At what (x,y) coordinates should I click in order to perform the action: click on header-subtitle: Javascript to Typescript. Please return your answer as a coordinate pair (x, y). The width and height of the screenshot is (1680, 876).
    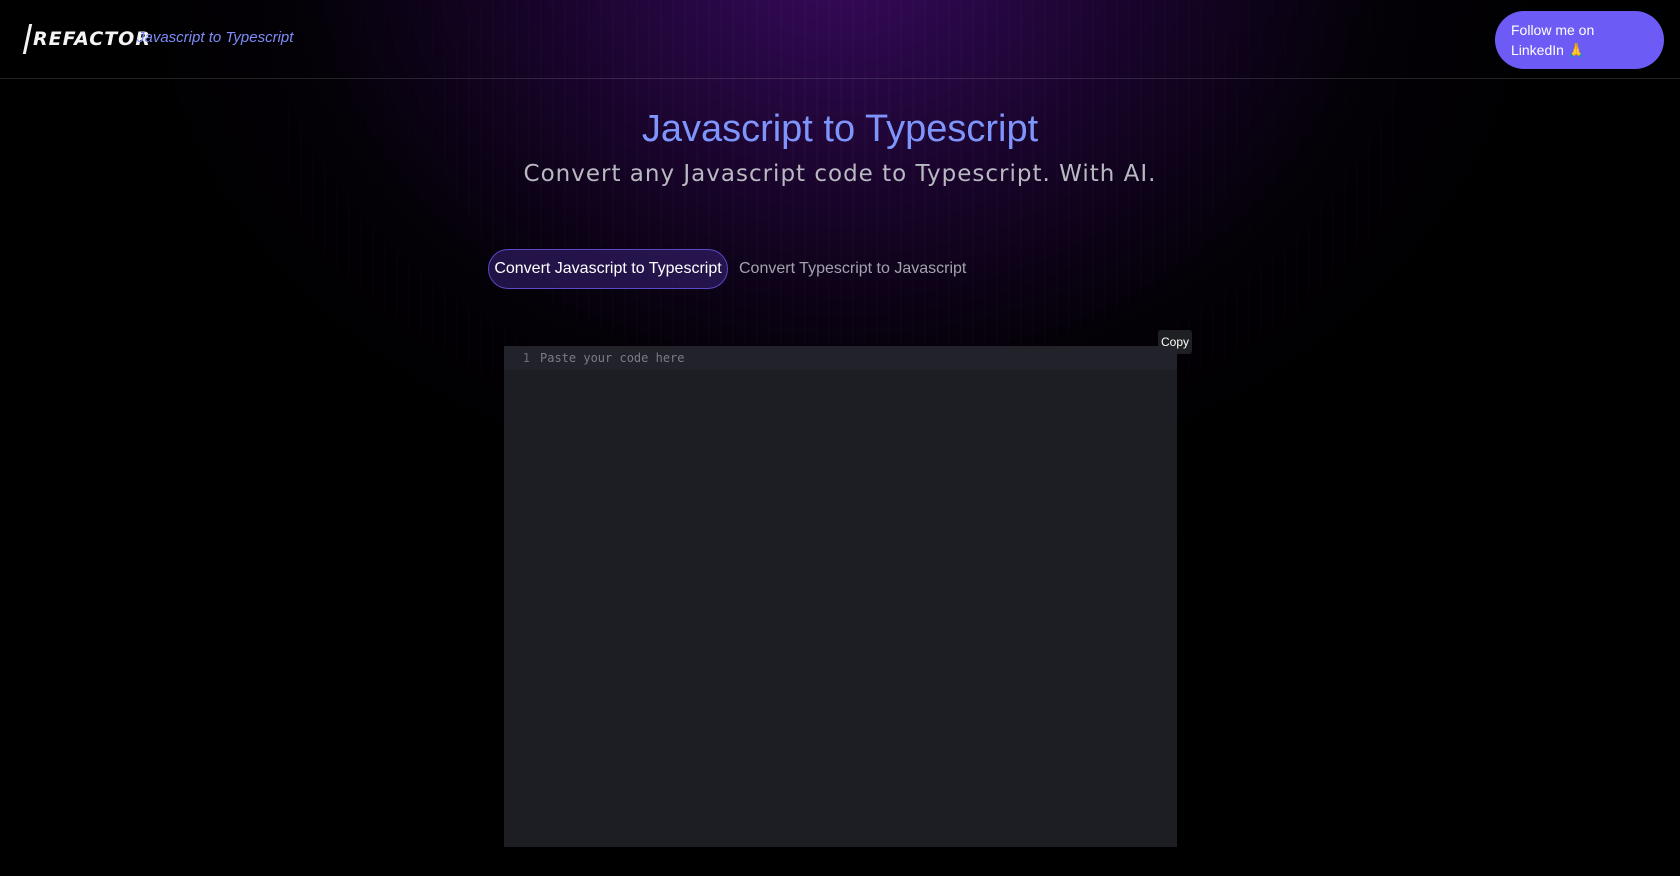
    Looking at the image, I should click on (215, 37).